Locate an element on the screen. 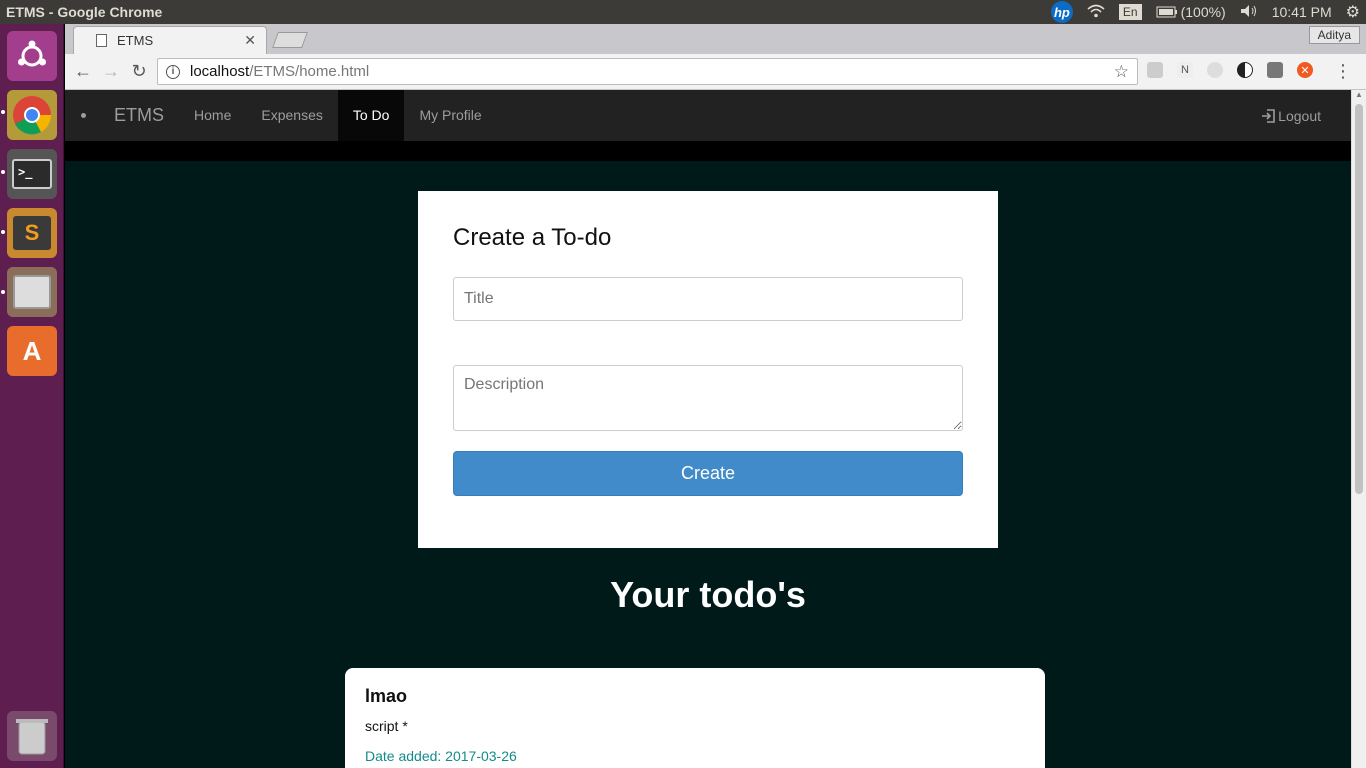 Image resolution: width=1366 pixels, height=768 pixels. battery-percent: (100%) is located at coordinates (1203, 12).